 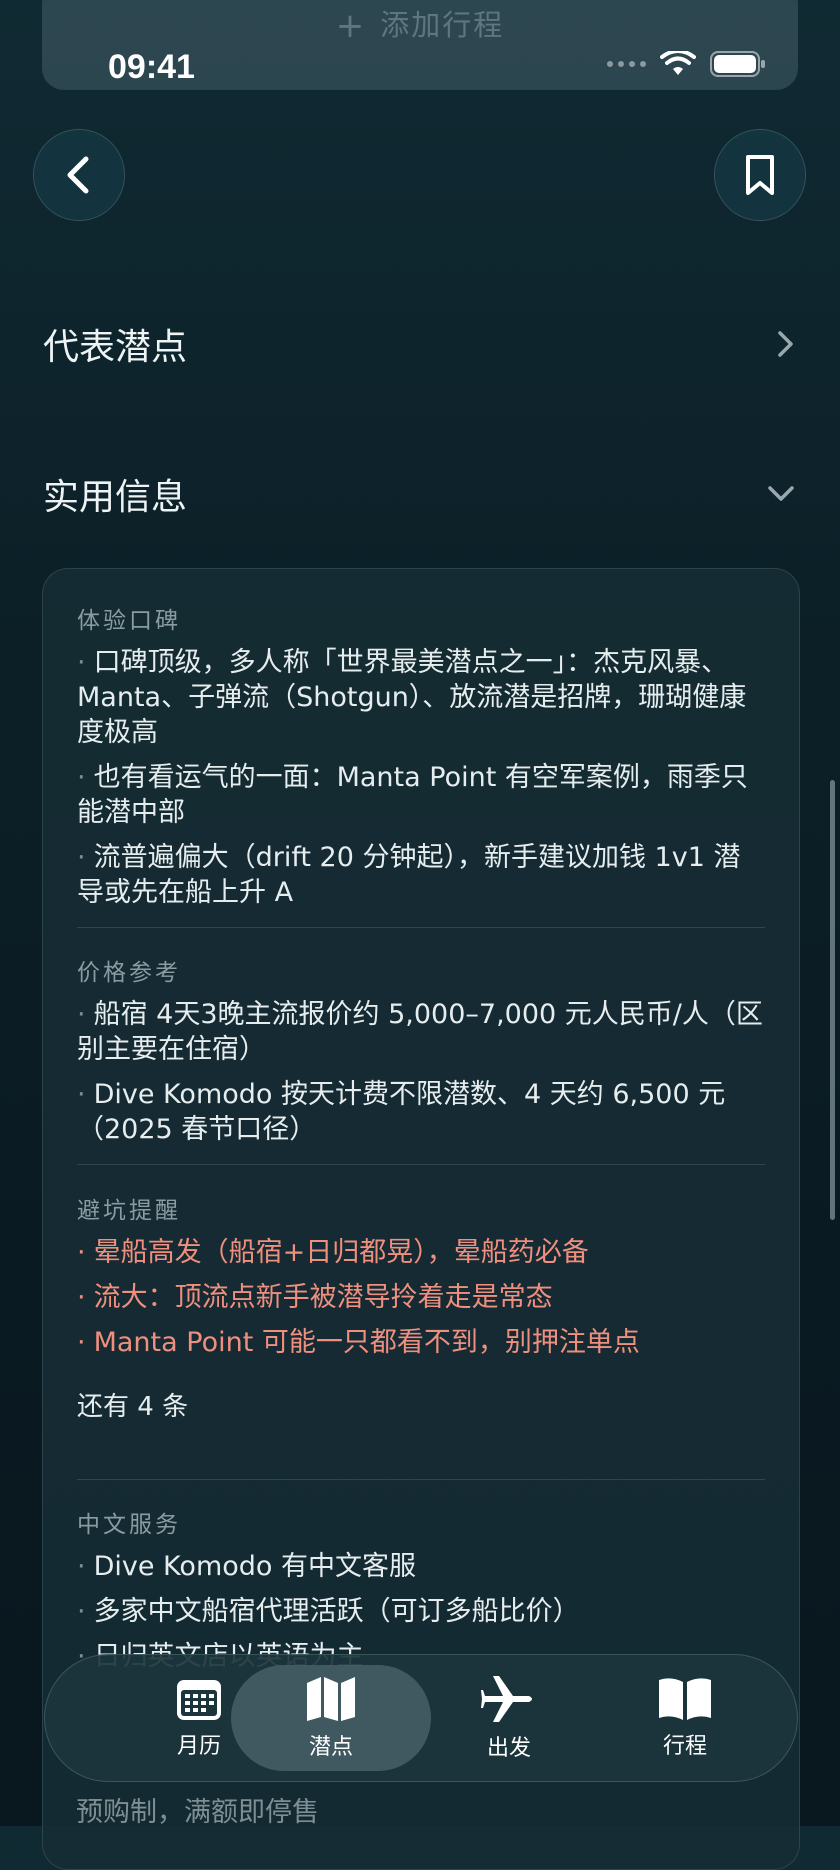 I want to click on tab-dive-sites: 潜点, so click(x=331, y=1718).